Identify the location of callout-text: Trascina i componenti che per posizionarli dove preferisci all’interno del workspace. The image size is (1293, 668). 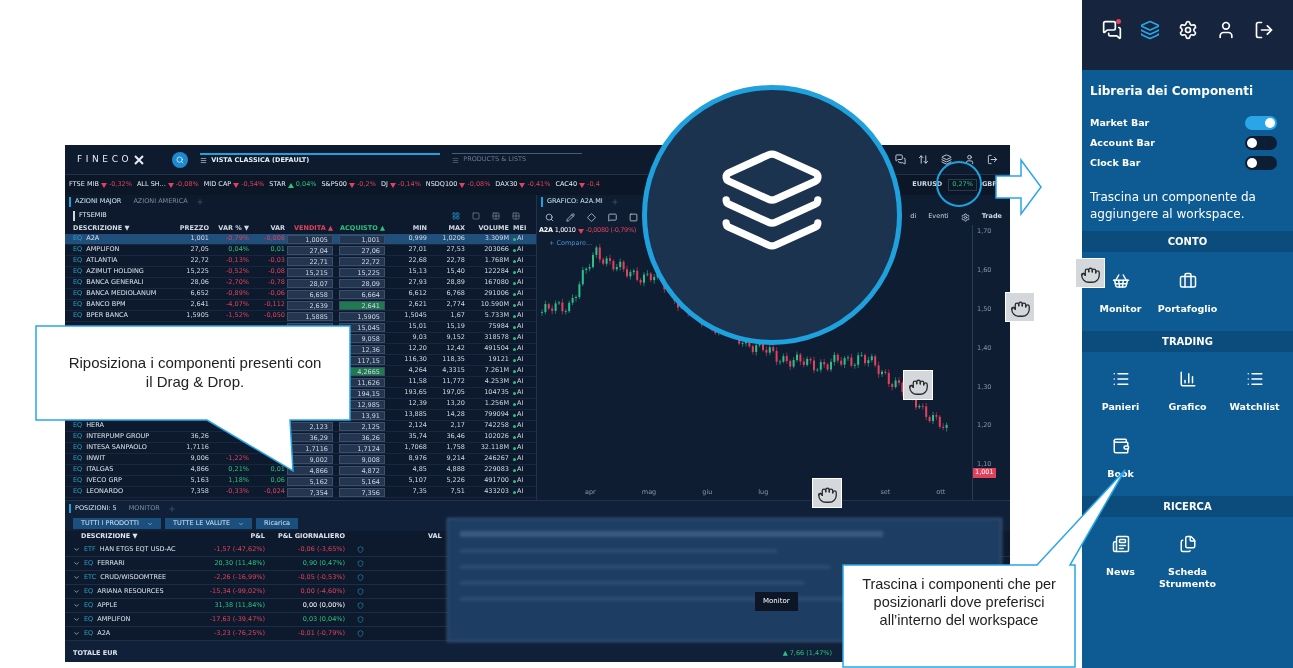
(959, 602).